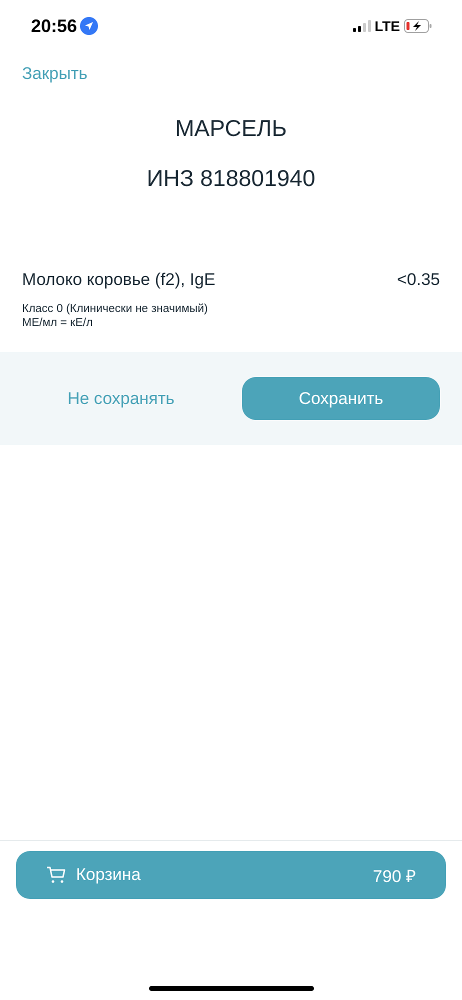  I want to click on test-name: Молоко коровье (f2), IgE, so click(119, 280).